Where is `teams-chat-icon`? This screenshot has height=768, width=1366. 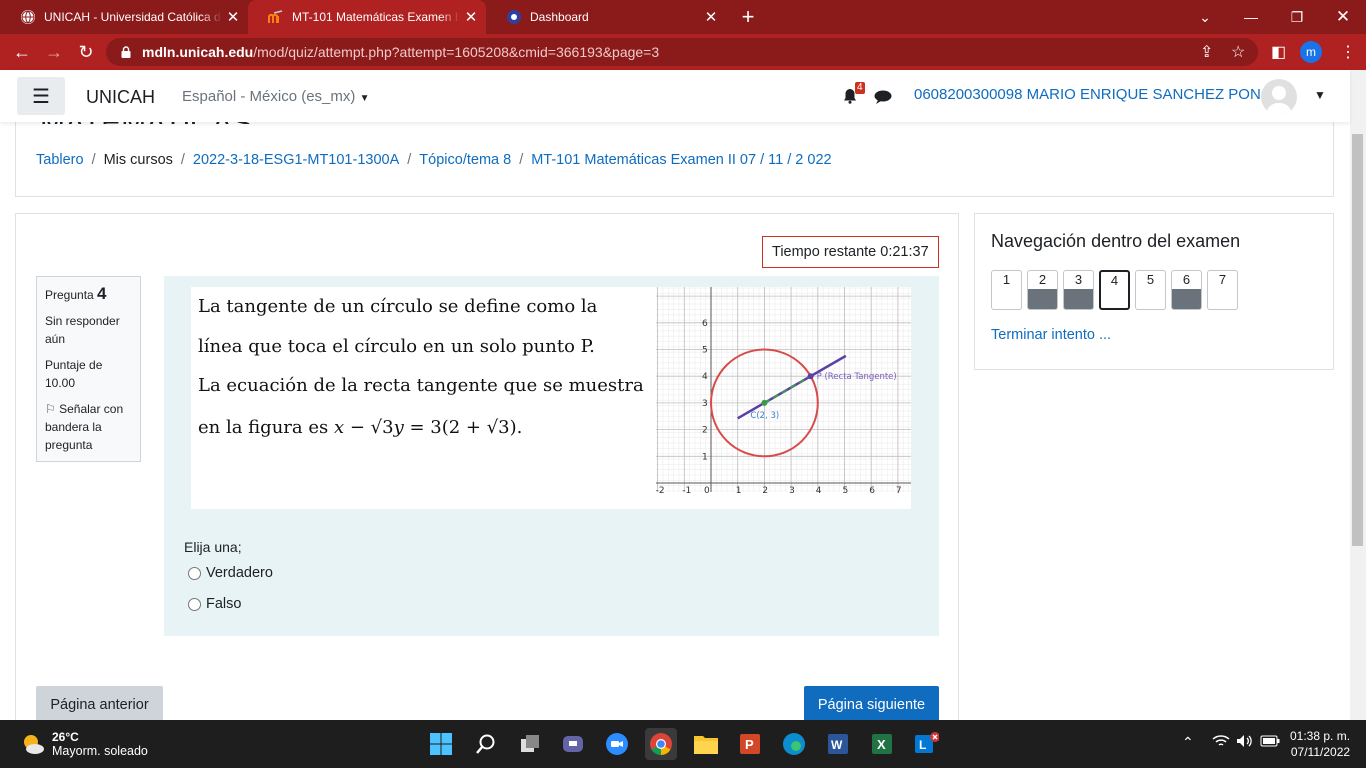
teams-chat-icon is located at coordinates (573, 744).